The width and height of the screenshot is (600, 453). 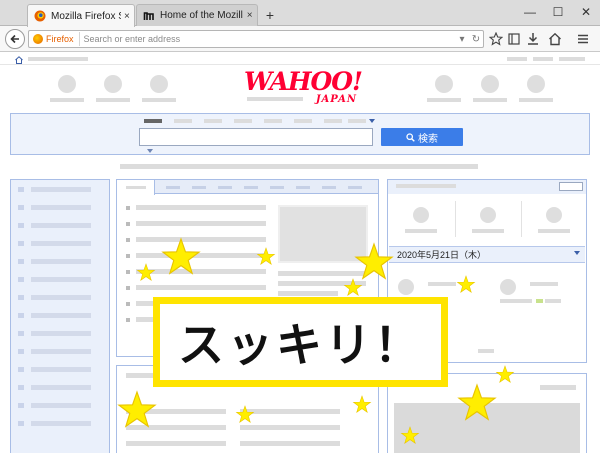 What do you see at coordinates (422, 137) in the screenshot?
I see `search-button: 検索` at bounding box center [422, 137].